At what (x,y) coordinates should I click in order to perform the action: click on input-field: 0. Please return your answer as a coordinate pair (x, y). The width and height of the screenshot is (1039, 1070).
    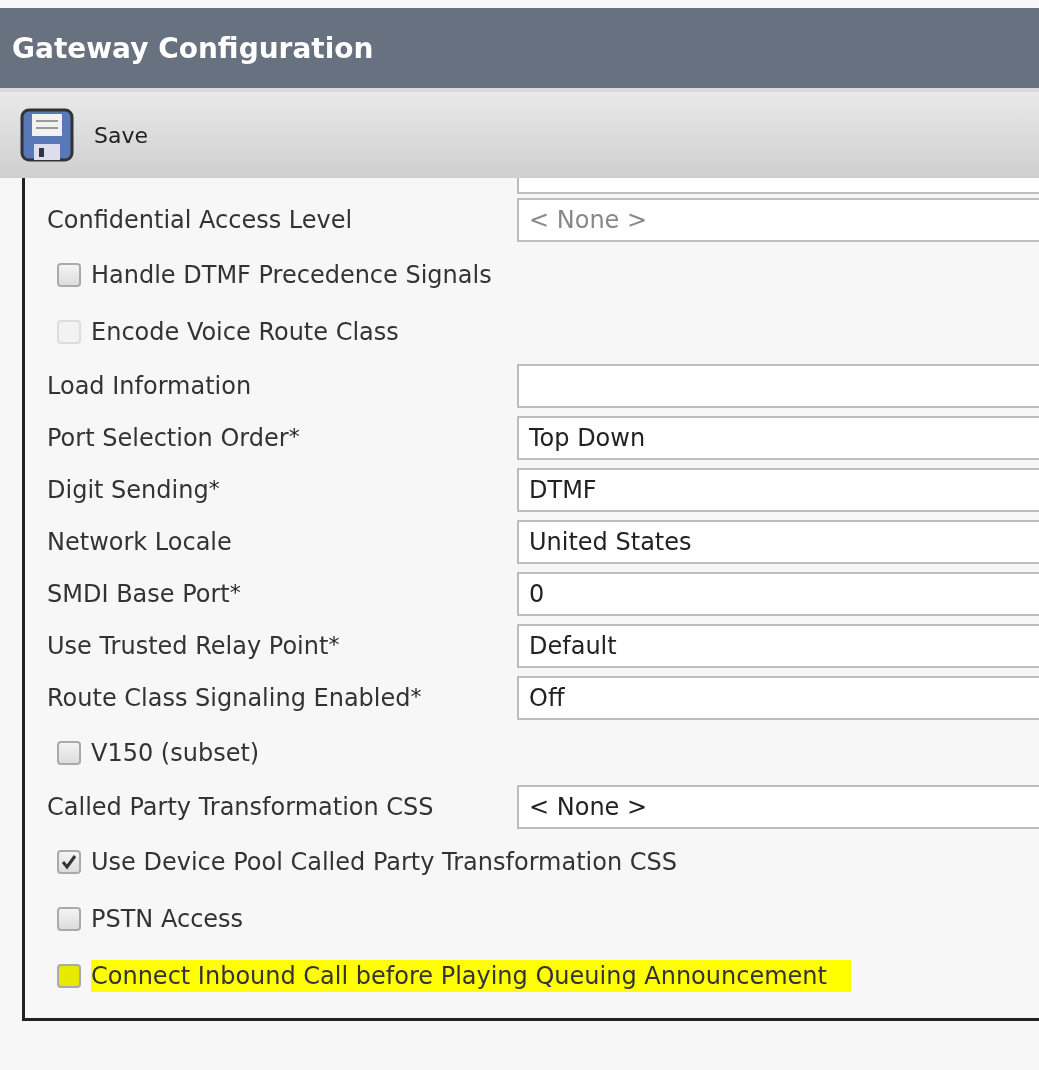
    Looking at the image, I should click on (778, 594).